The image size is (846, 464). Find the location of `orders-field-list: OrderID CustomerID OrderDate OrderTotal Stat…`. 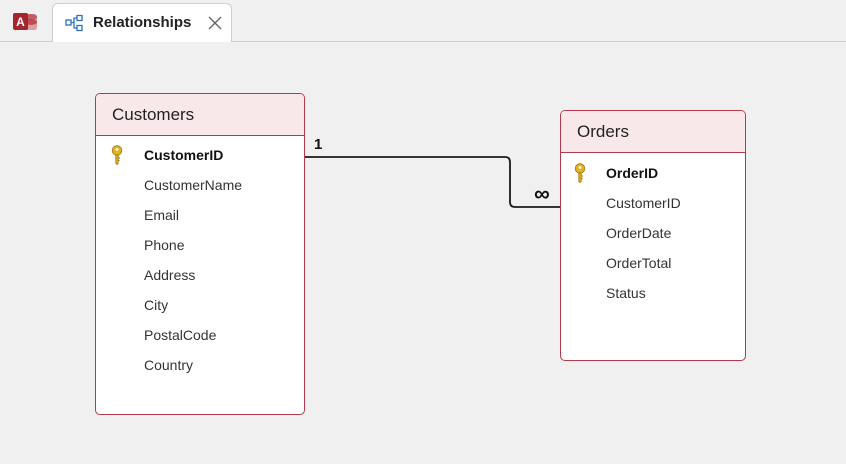

orders-field-list: OrderID CustomerID OrderDate OrderTotal Stat… is located at coordinates (653, 230).